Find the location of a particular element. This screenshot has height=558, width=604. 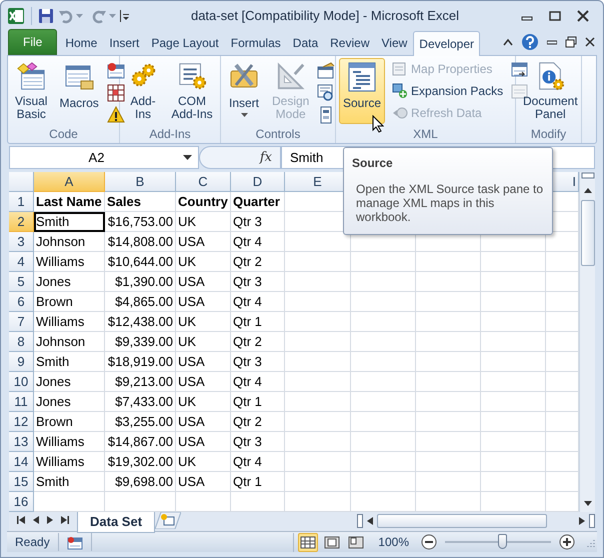

row-header: 5 is located at coordinates (21, 282).